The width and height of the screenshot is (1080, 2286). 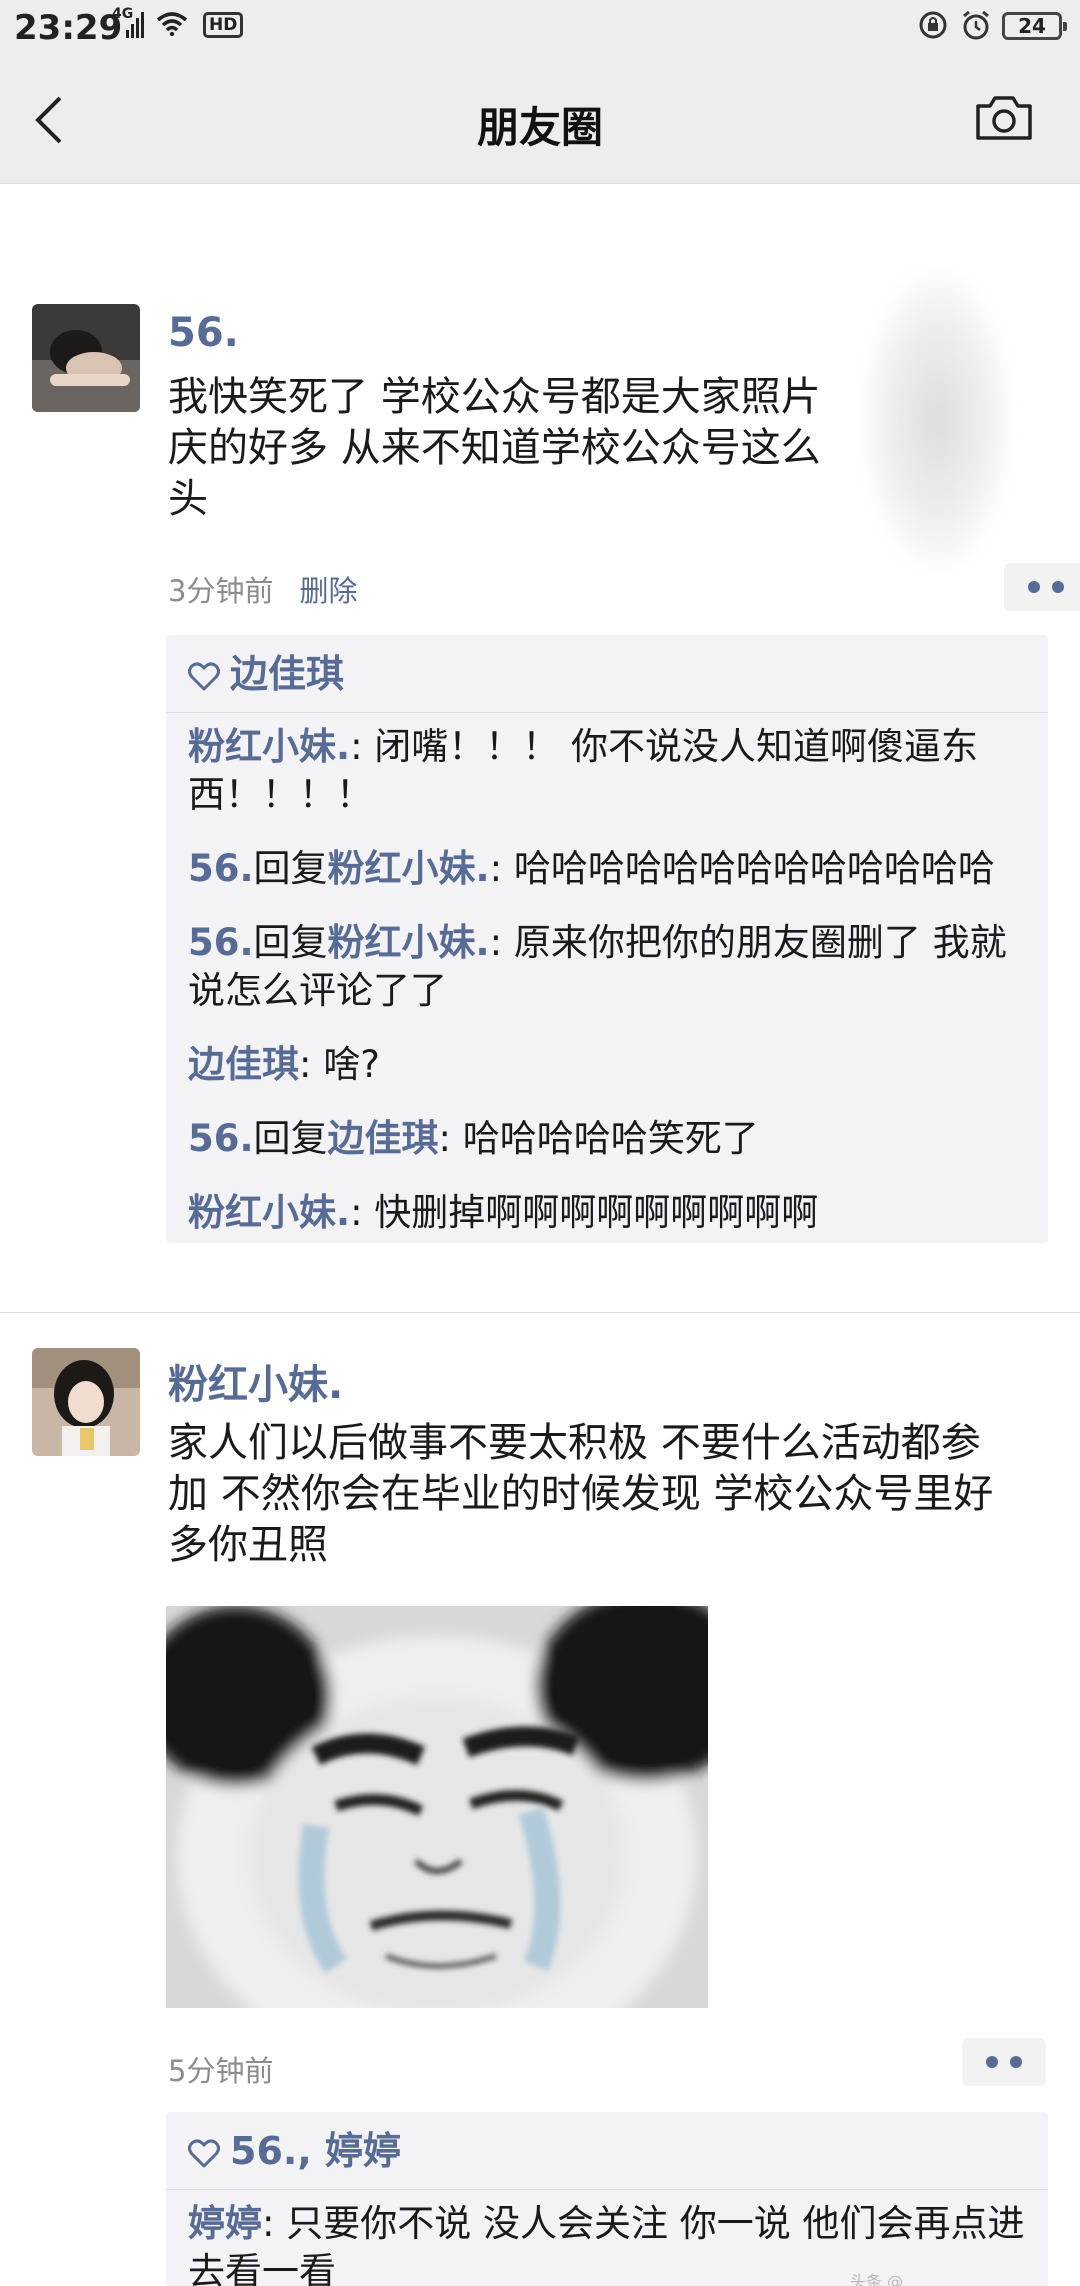 What do you see at coordinates (976, 25) in the screenshot?
I see `alarm-icon` at bounding box center [976, 25].